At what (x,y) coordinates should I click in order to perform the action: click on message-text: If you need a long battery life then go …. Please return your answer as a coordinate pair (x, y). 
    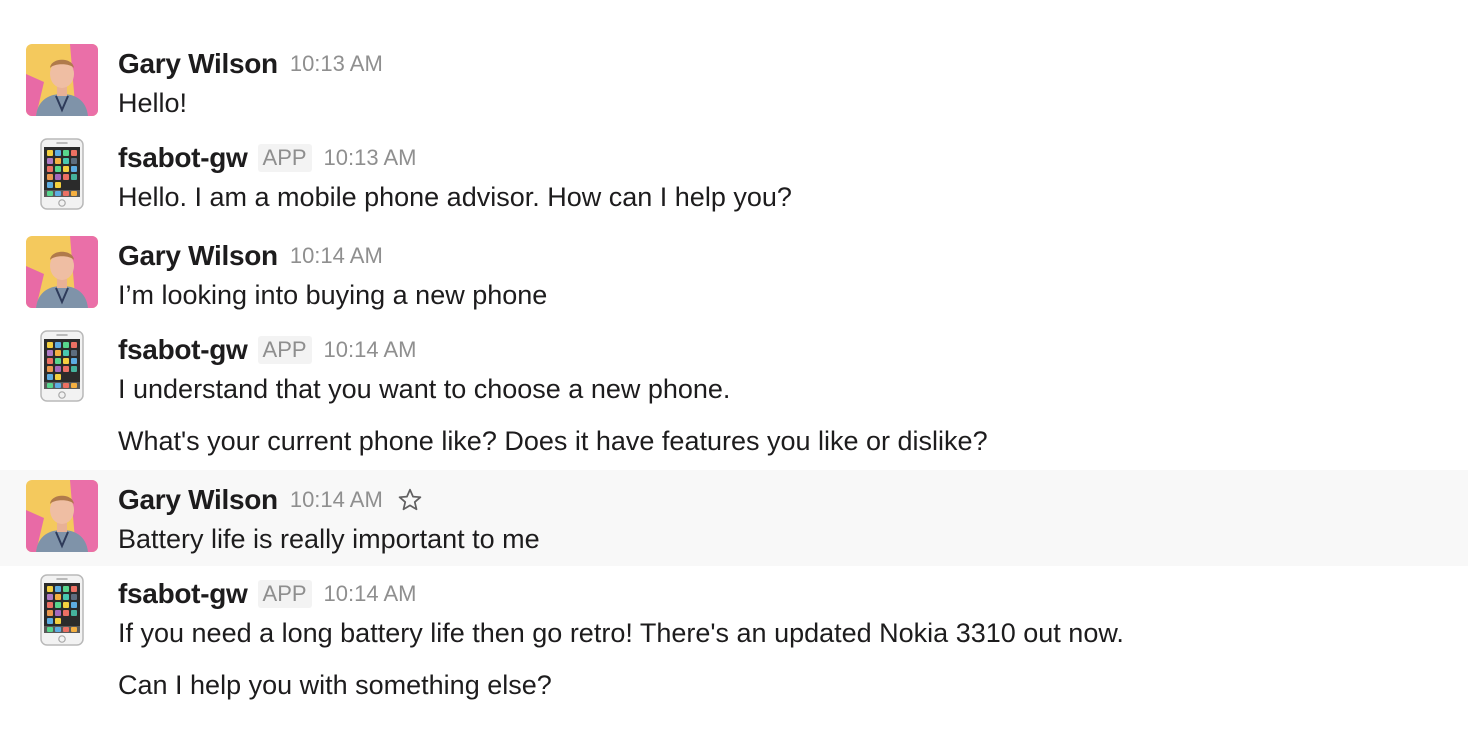
    Looking at the image, I should click on (621, 633).